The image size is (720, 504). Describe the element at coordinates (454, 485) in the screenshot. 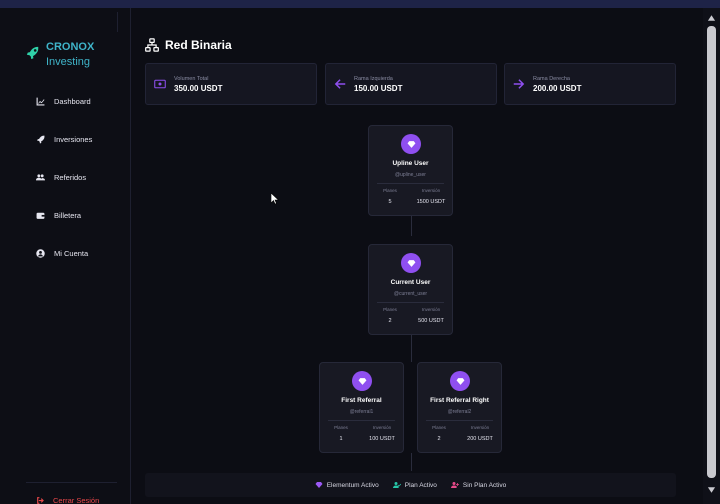

I see `user-plus-icon` at that location.